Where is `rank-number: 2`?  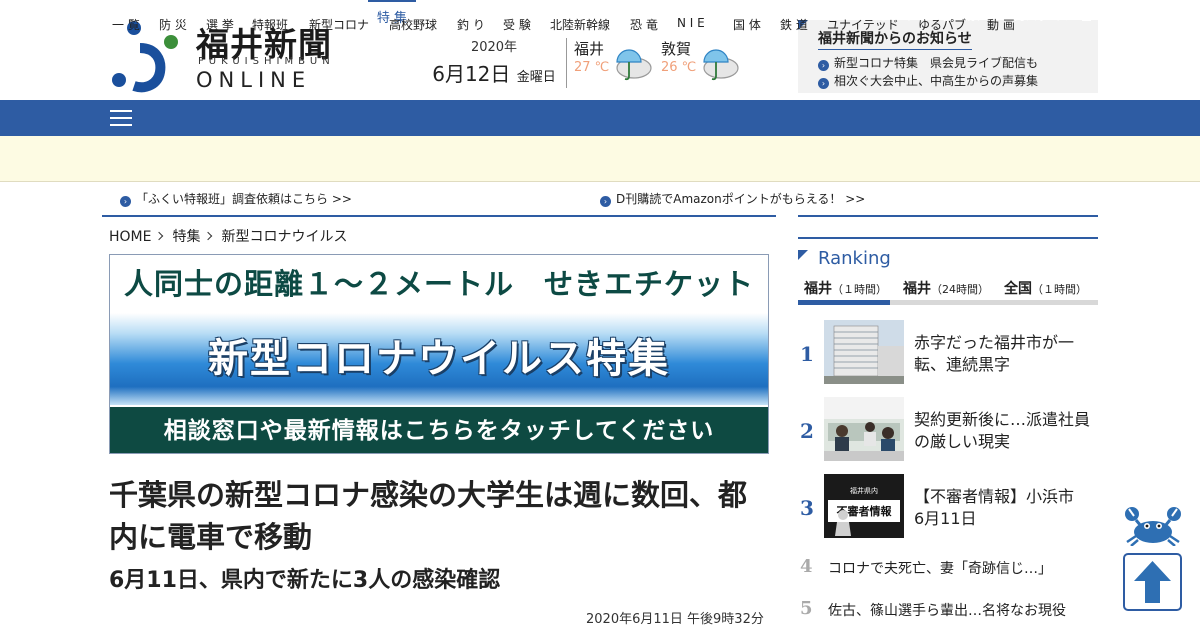 rank-number: 2 is located at coordinates (807, 431).